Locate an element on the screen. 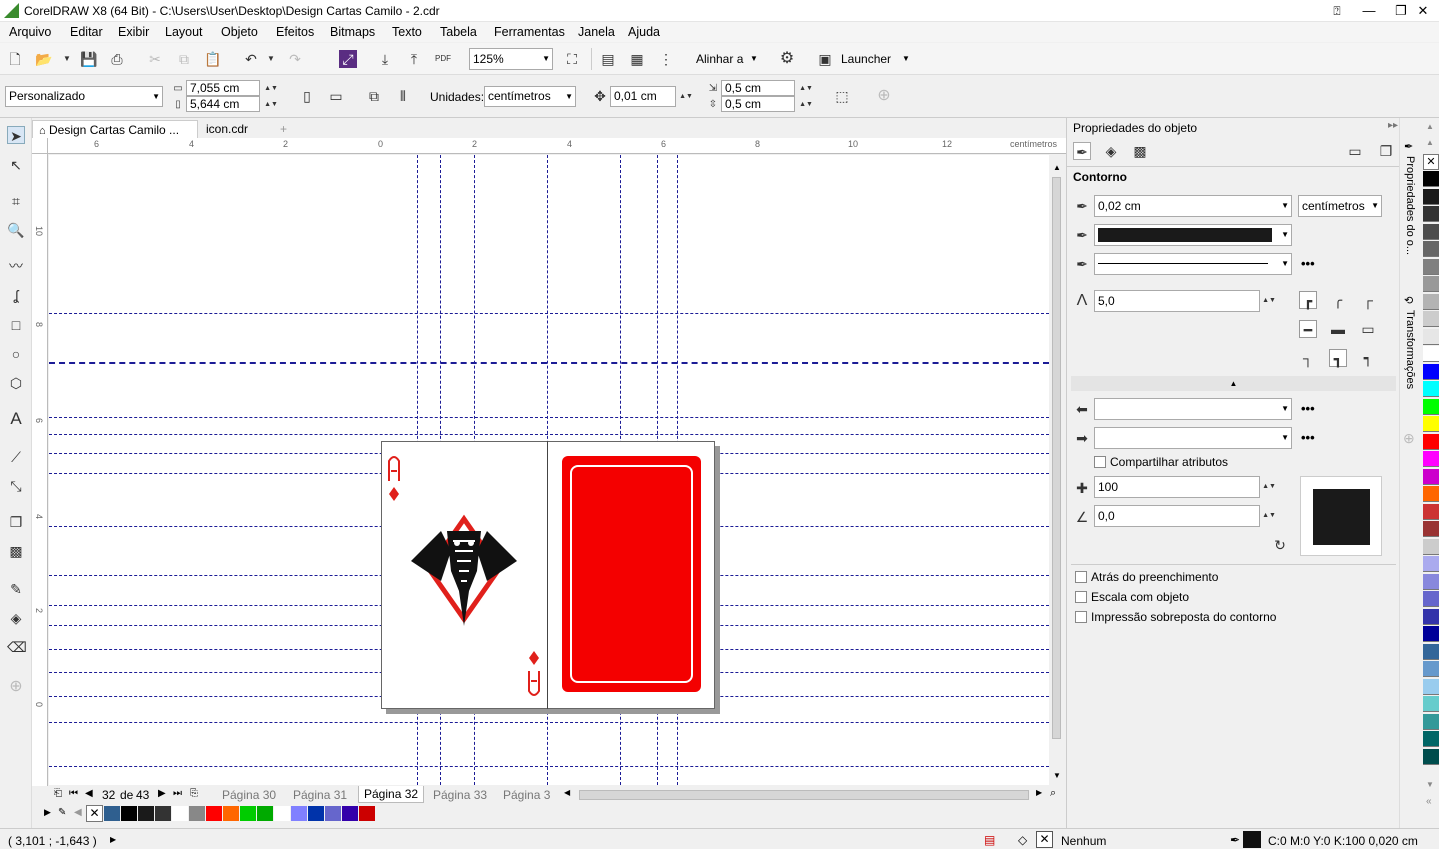 This screenshot has height=849, width=1439. copy-icon: ⧉ is located at coordinates (184, 59).